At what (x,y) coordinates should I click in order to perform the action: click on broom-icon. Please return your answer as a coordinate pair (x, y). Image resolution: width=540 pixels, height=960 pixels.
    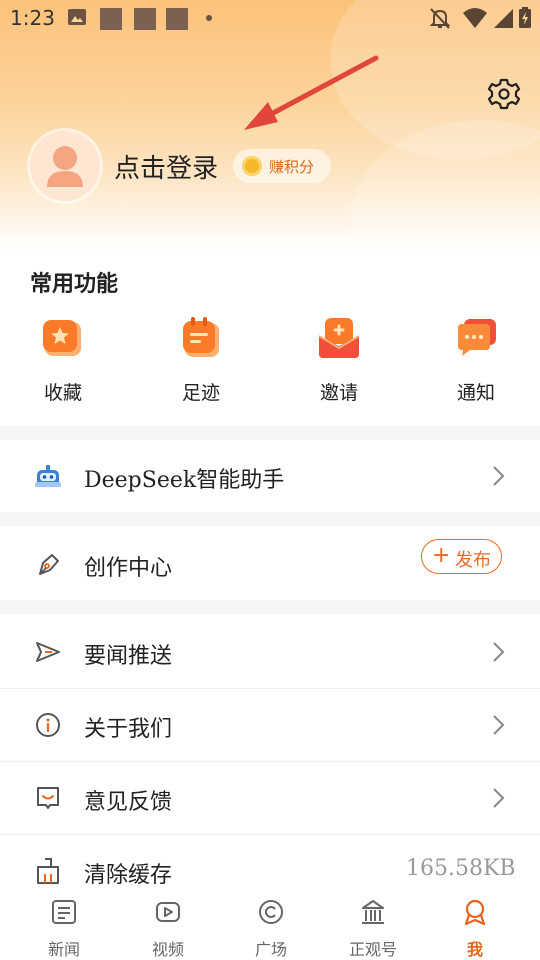
    Looking at the image, I should click on (48, 871).